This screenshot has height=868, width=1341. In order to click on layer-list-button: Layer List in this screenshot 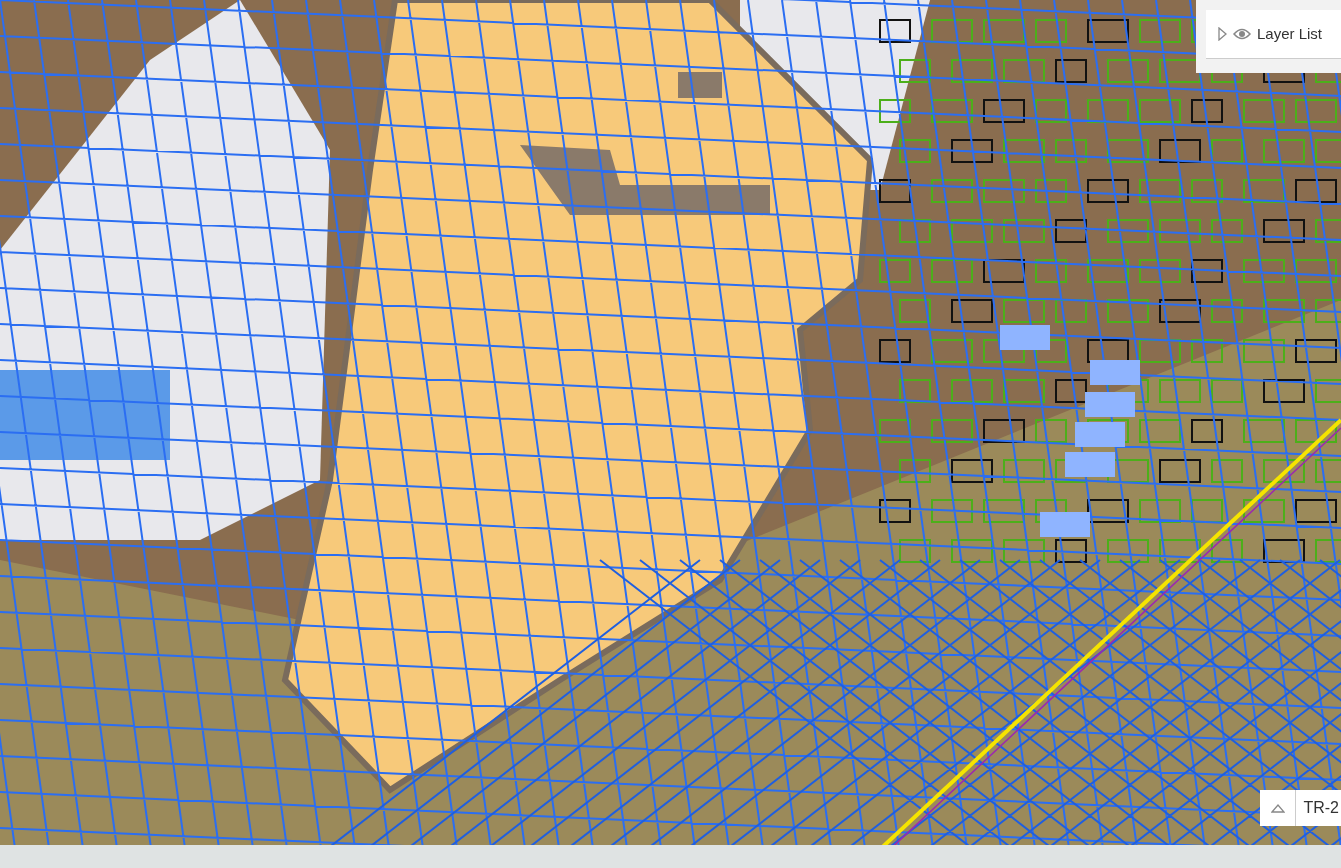, I will do `click(1273, 34)`.